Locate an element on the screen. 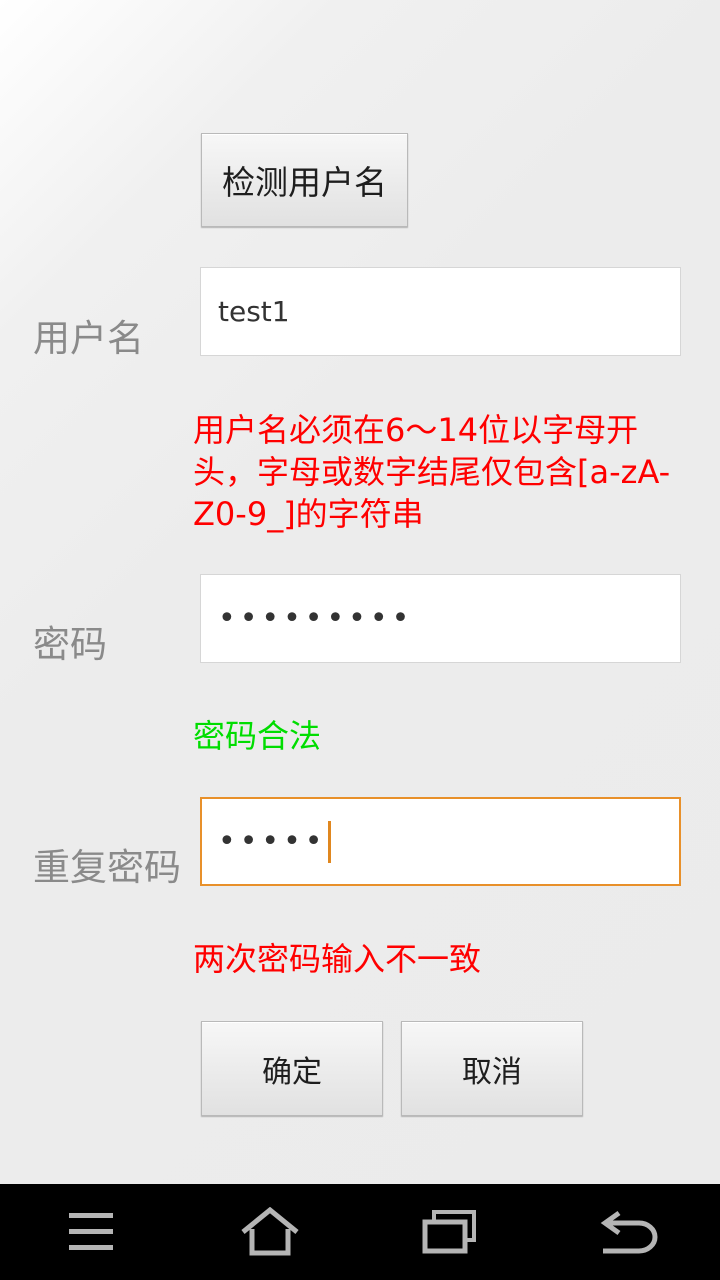  recent-apps-button is located at coordinates (450, 1232).